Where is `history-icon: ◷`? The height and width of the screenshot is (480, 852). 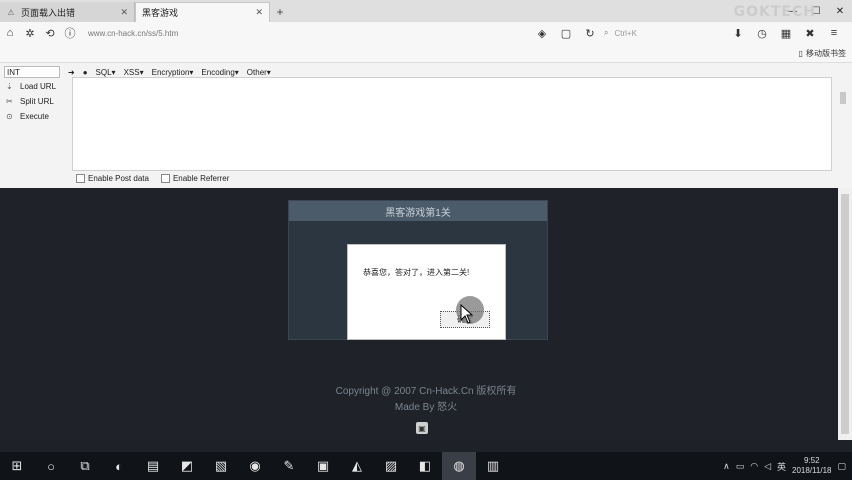
history-icon: ◷ is located at coordinates (762, 33).